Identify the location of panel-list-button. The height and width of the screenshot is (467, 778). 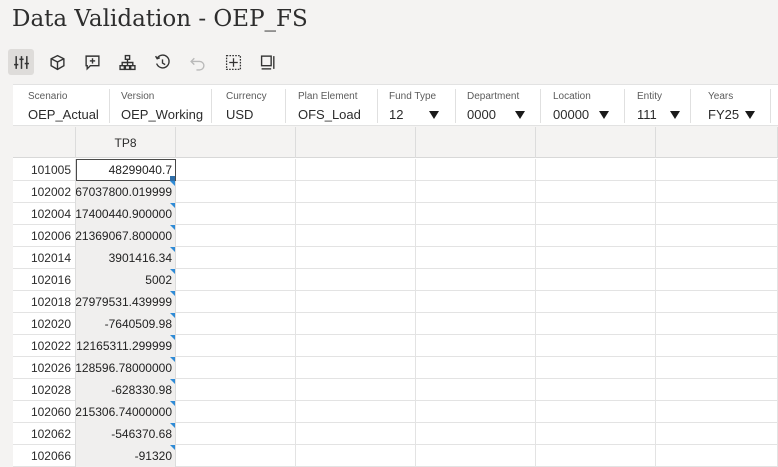
(268, 62).